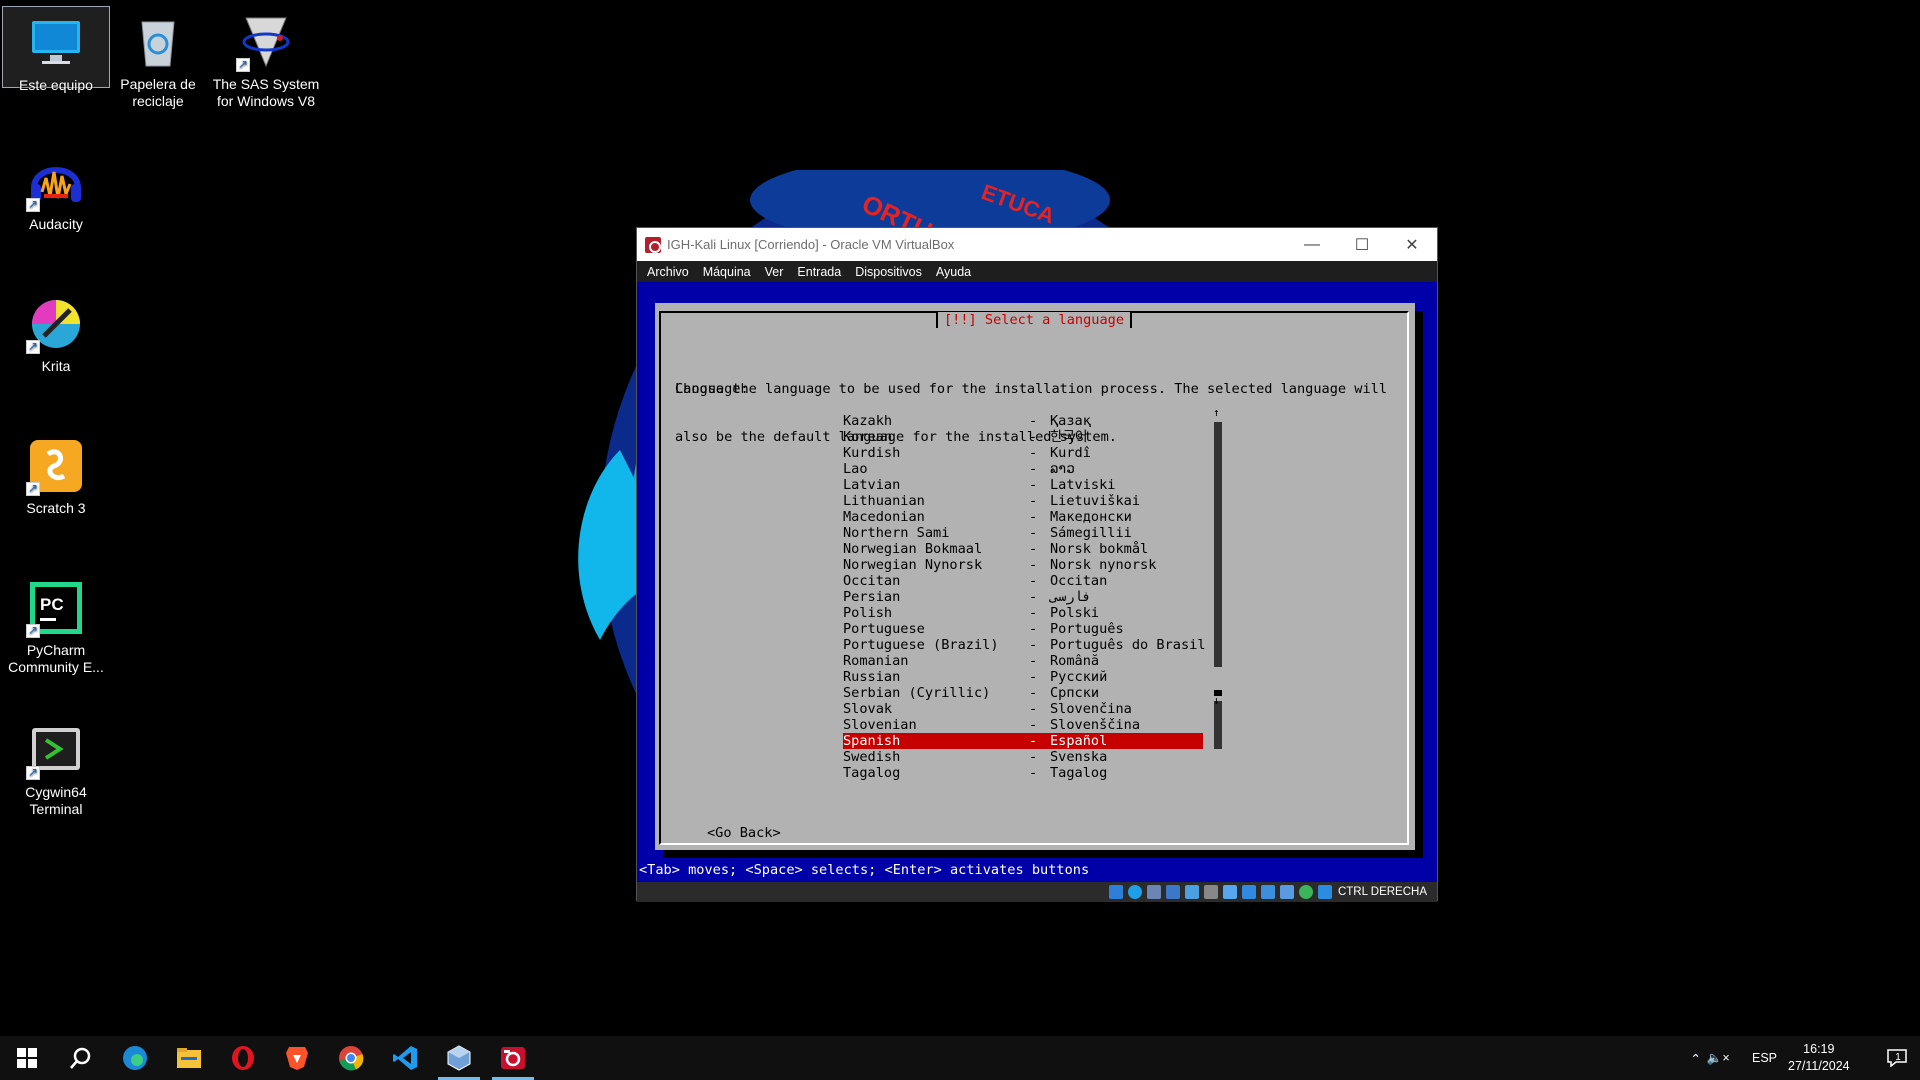 The width and height of the screenshot is (1920, 1080). What do you see at coordinates (405, 1058) in the screenshot?
I see `taskbar-vscode` at bounding box center [405, 1058].